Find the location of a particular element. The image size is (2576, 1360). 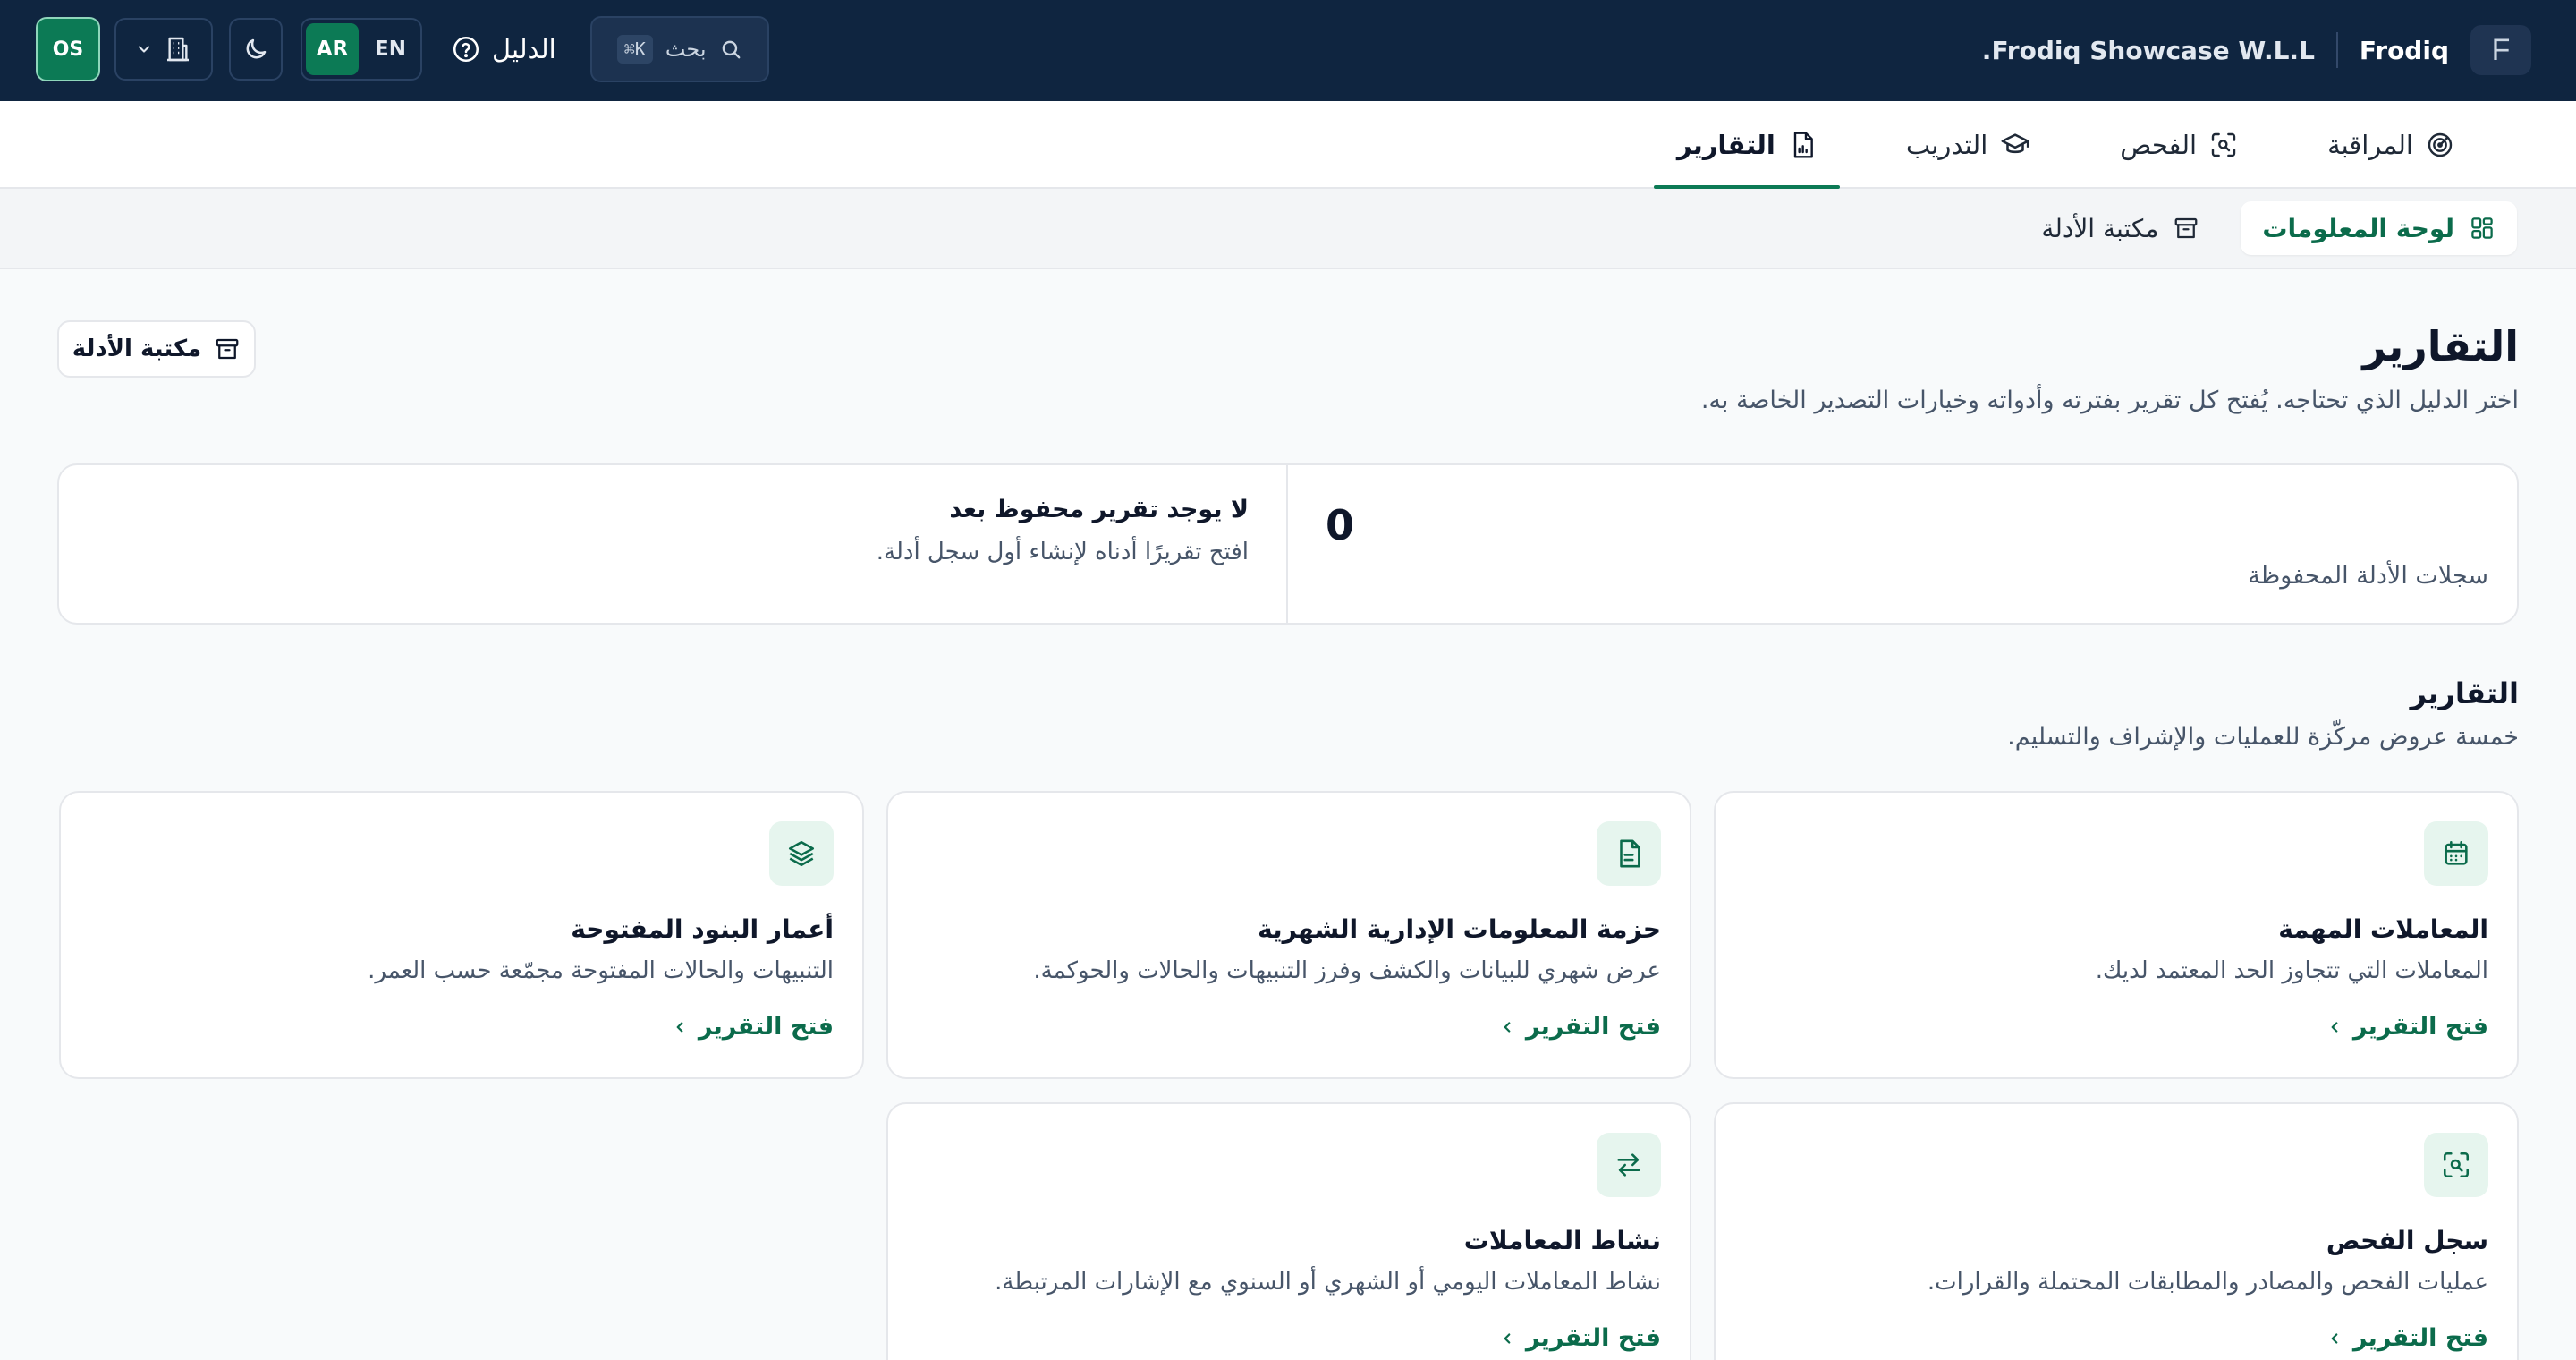

subnav-evidence-library: مكتبة الأدلة is located at coordinates (2120, 228).